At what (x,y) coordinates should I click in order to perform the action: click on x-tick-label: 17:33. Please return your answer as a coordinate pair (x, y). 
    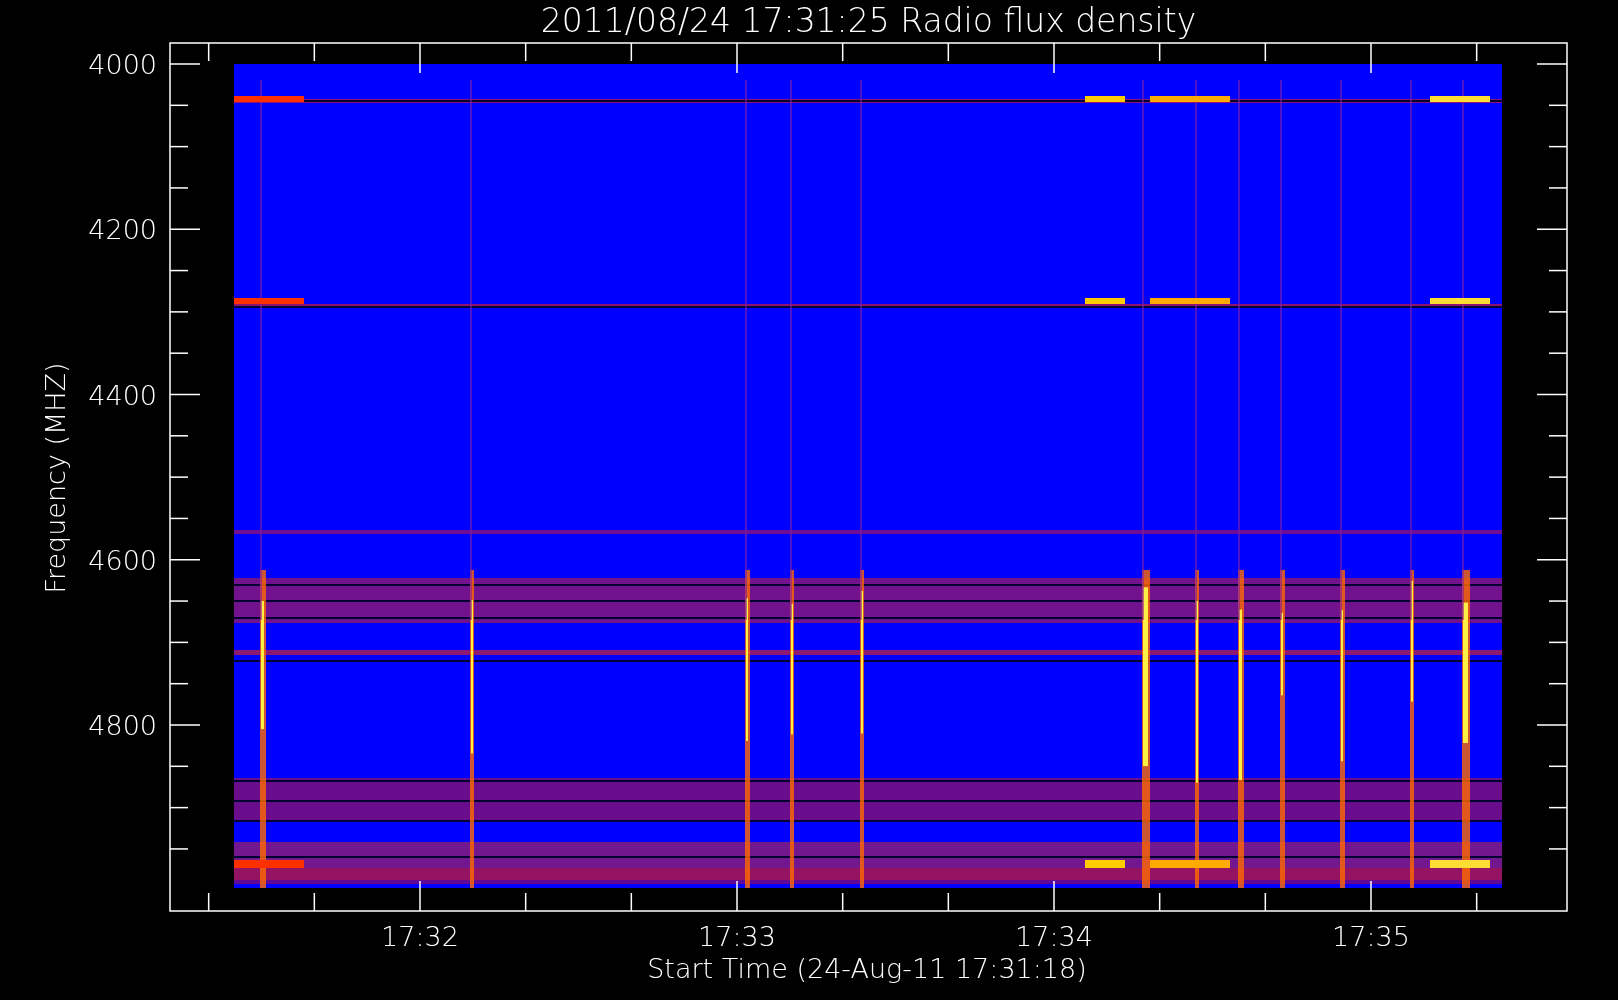
    Looking at the image, I should click on (737, 936).